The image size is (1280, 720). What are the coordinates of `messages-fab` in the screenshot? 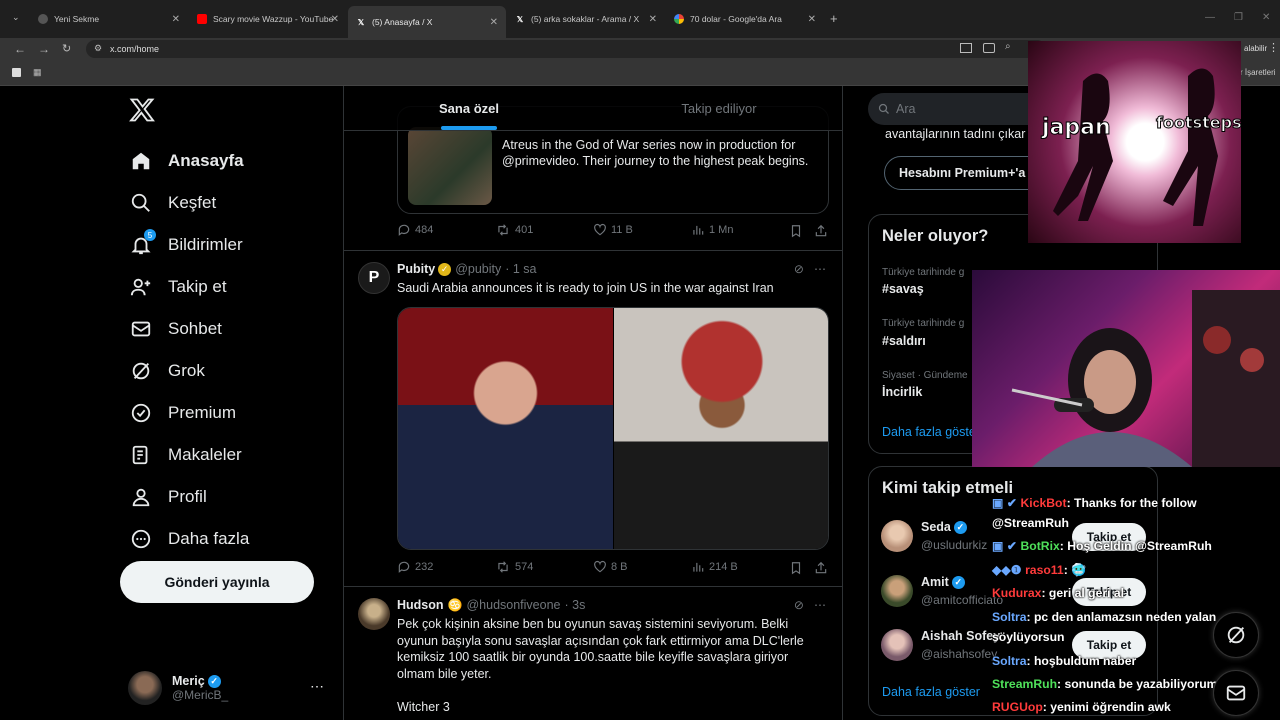 It's located at (1236, 693).